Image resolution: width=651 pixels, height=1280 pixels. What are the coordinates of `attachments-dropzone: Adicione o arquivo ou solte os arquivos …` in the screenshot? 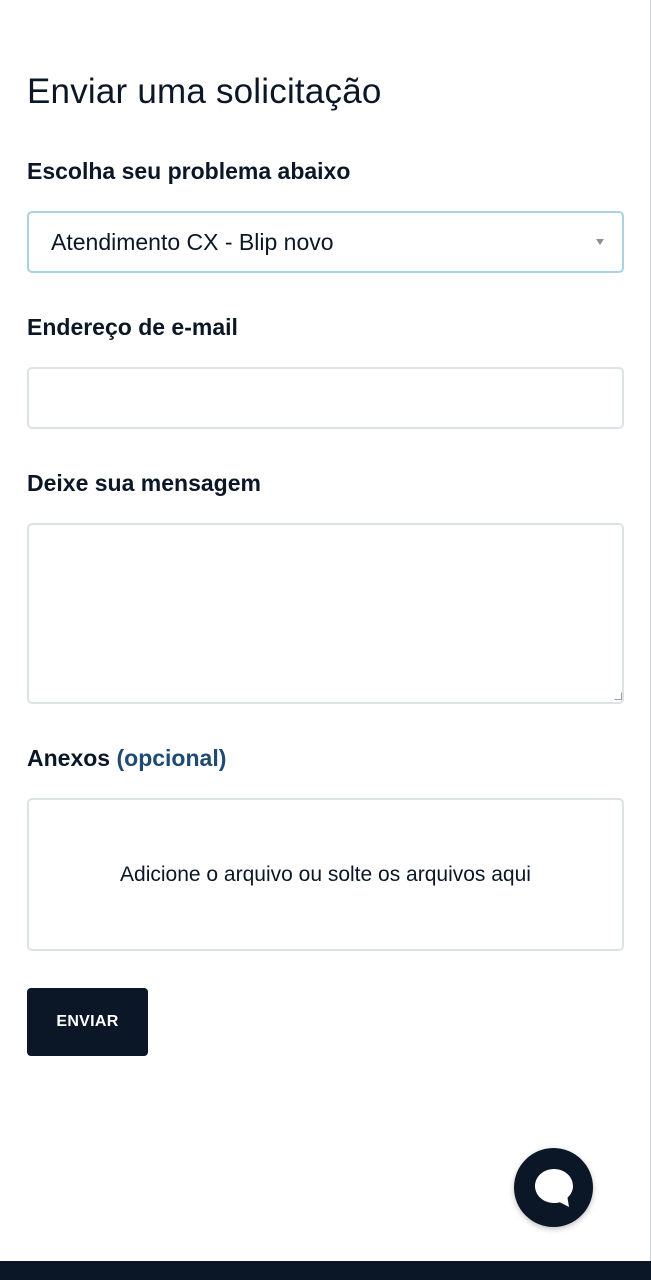 It's located at (325, 874).